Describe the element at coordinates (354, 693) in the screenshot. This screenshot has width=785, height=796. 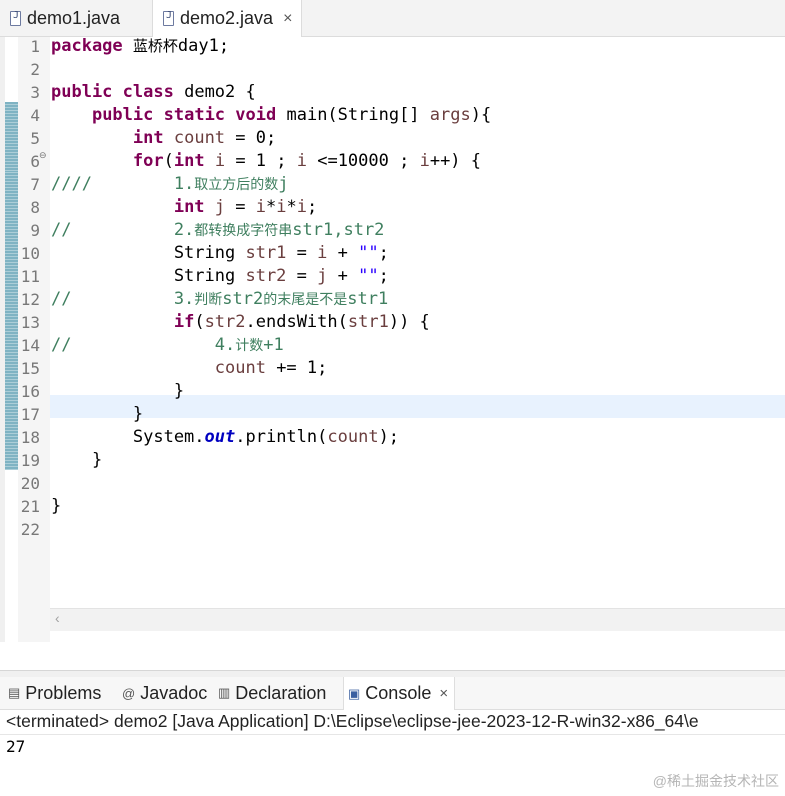
I see `console-icon: ▣` at that location.